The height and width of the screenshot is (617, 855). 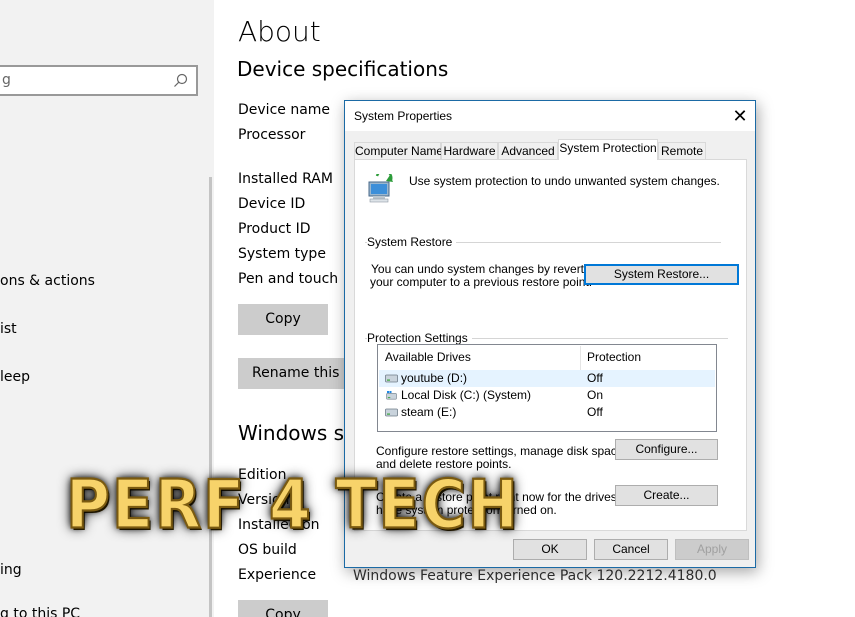 What do you see at coordinates (288, 279) in the screenshot?
I see `spec-label-pen-touch: Pen and touch` at bounding box center [288, 279].